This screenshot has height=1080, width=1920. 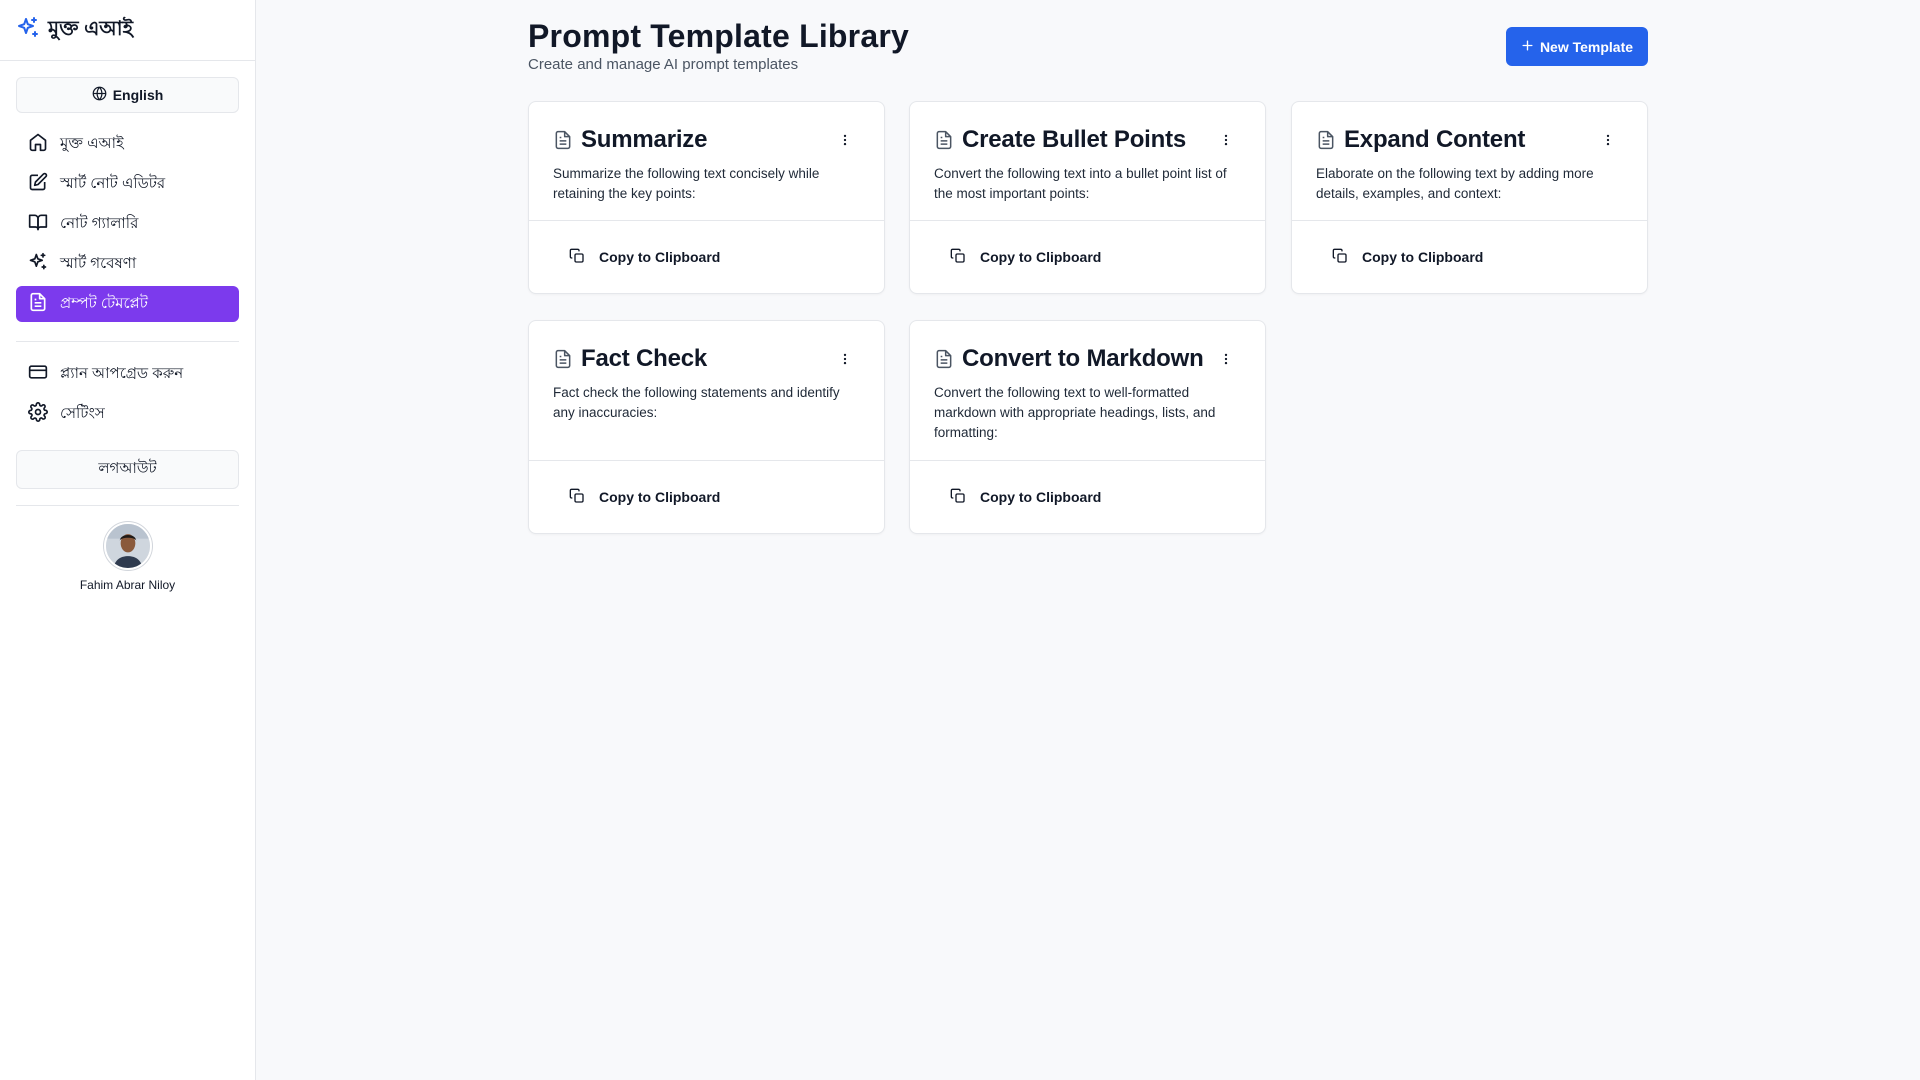 I want to click on page-subtitle: Create and manage AI prompt templates, so click(x=663, y=64).